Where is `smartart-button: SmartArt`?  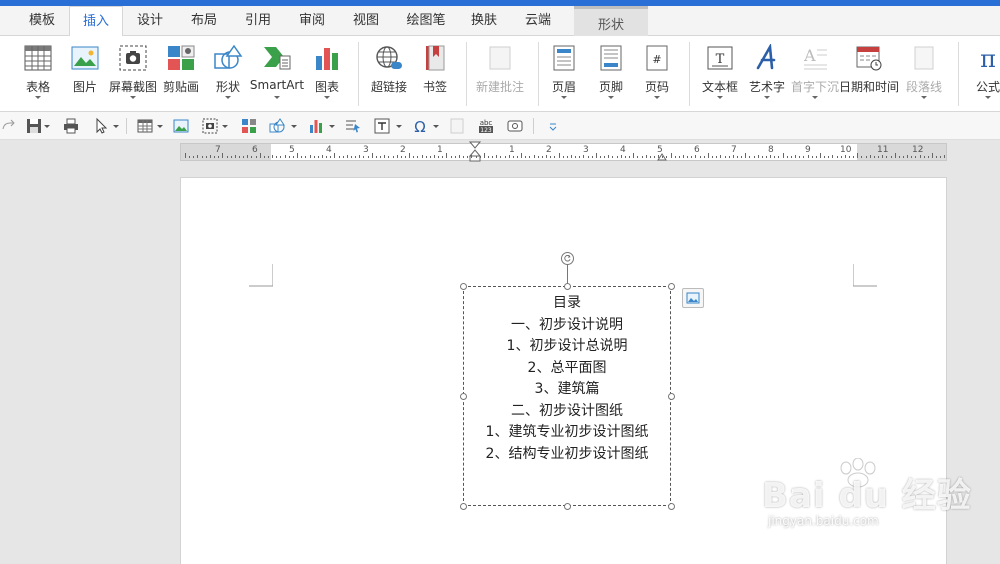 smartart-button: SmartArt is located at coordinates (277, 75).